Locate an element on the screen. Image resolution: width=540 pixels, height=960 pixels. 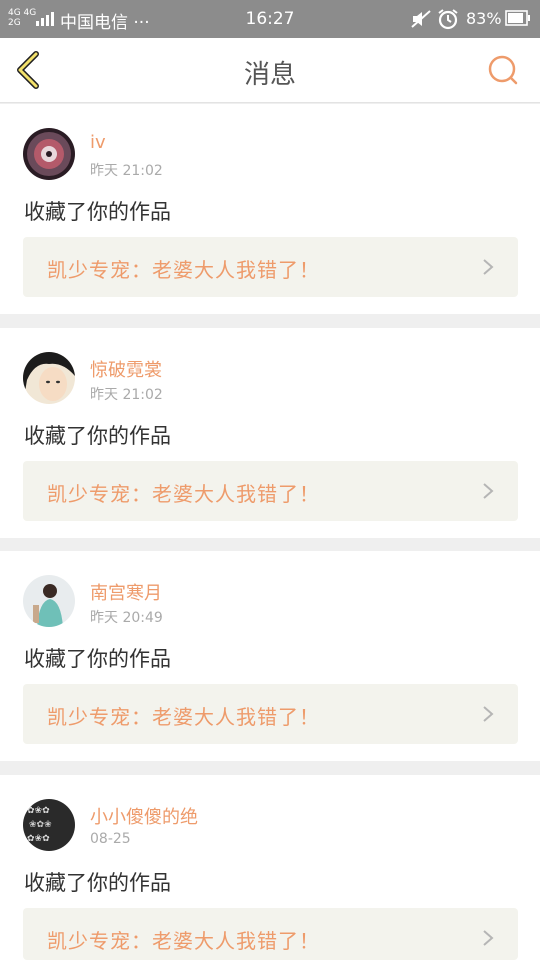
battery-percent: 83% is located at coordinates (484, 18).